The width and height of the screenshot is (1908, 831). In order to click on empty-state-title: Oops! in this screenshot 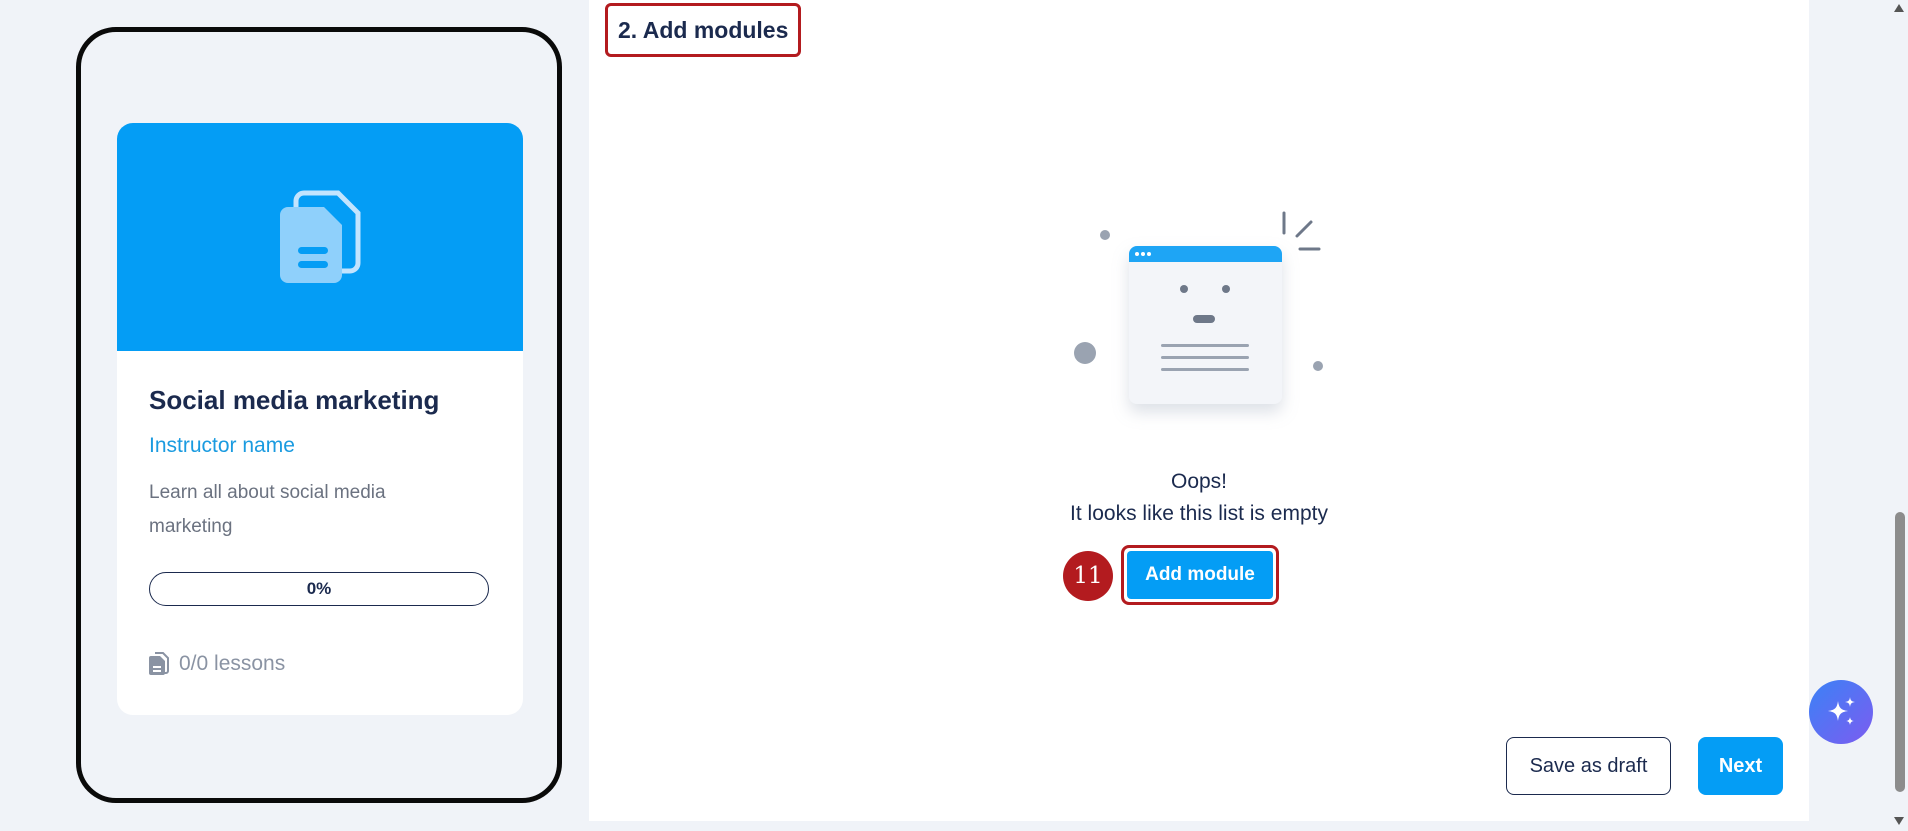, I will do `click(1199, 481)`.